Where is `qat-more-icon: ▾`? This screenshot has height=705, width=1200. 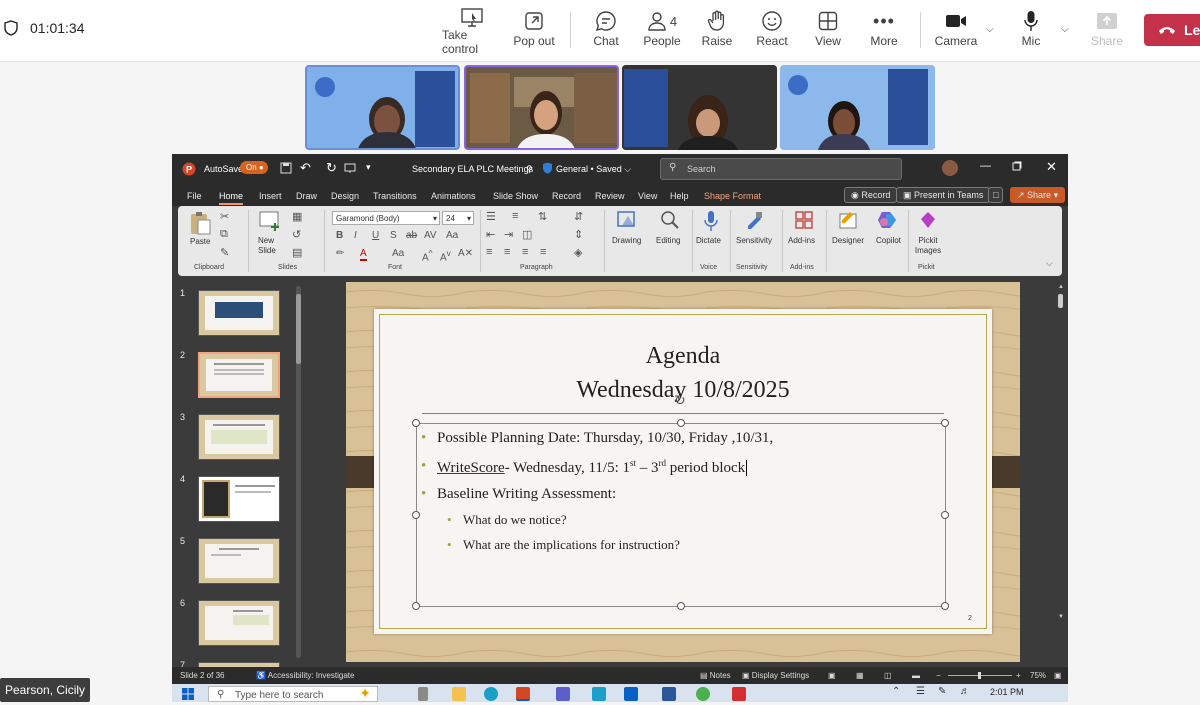 qat-more-icon: ▾ is located at coordinates (368, 167).